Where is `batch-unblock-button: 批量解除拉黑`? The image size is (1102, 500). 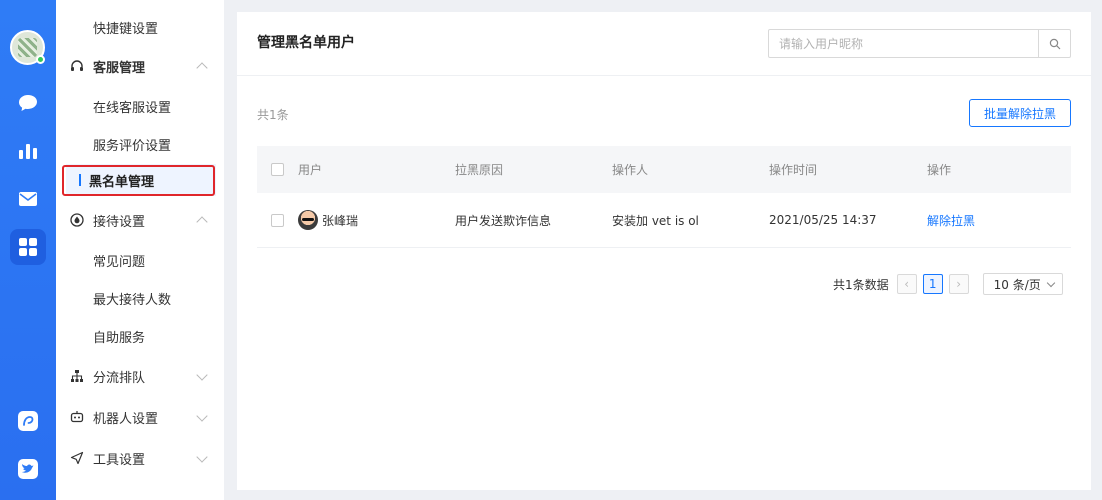
batch-unblock-button: 批量解除拉黑 is located at coordinates (1020, 113).